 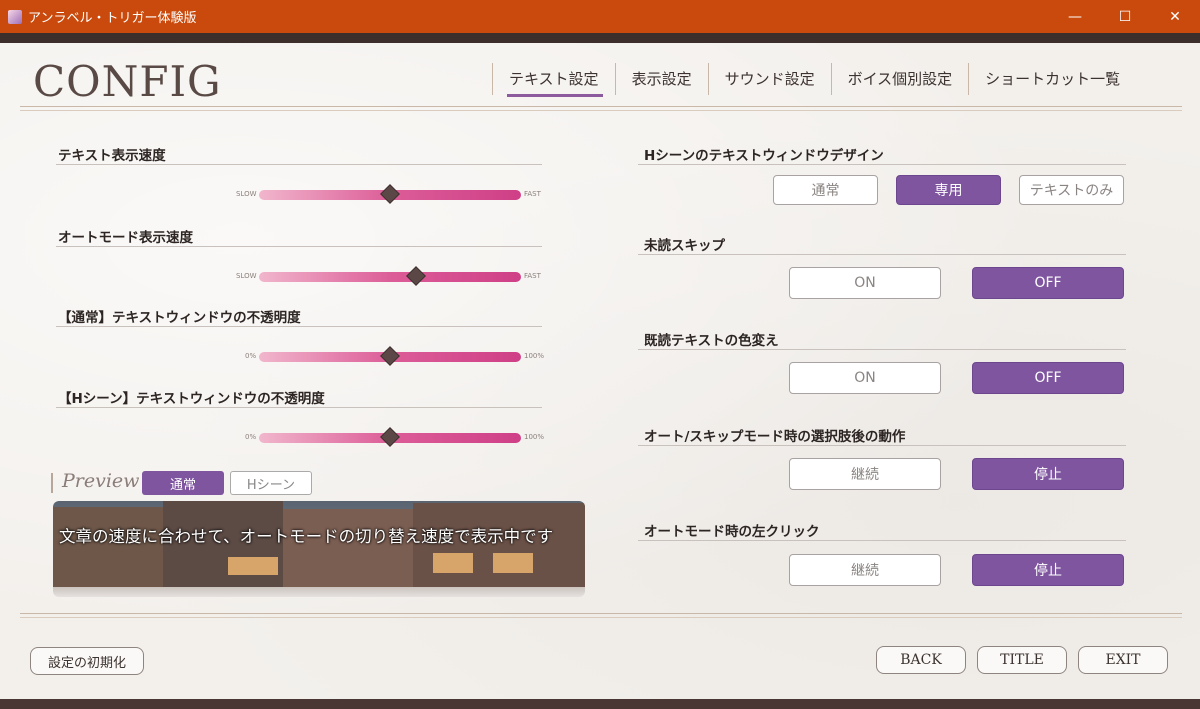 What do you see at coordinates (271, 483) in the screenshot?
I see `preview-hscene-button: Hシーン` at bounding box center [271, 483].